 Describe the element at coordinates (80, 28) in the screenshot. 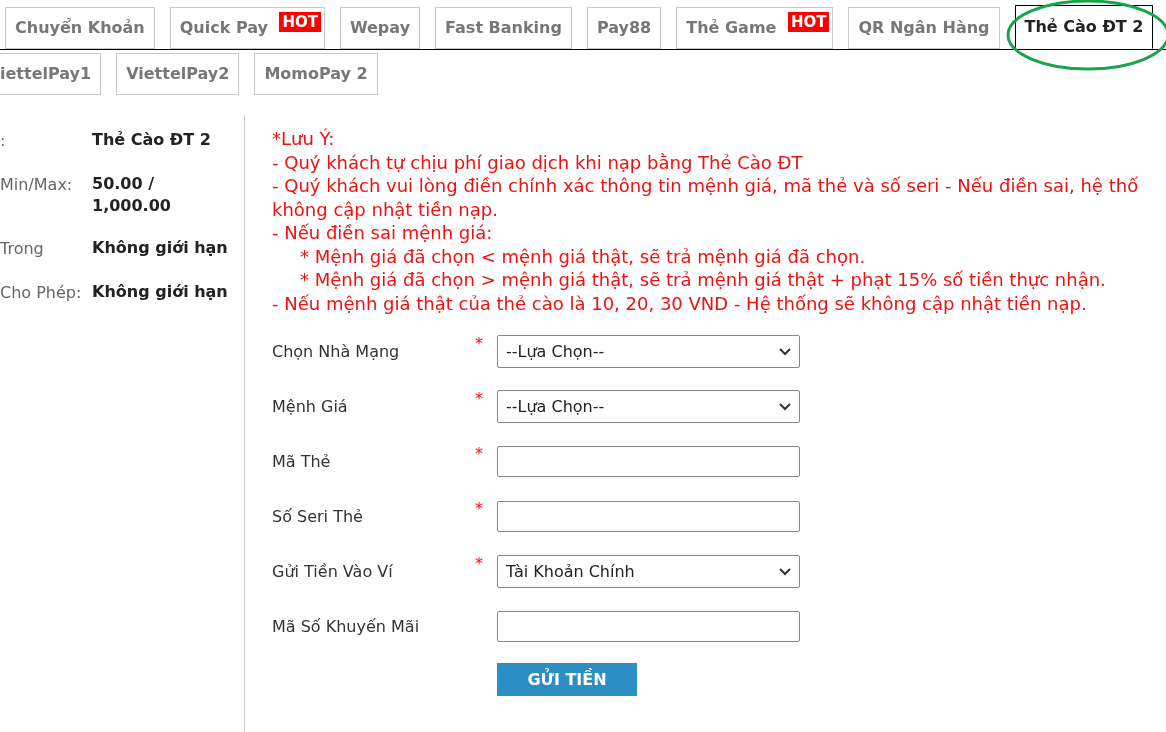

I see `tab: Chuyển Khoản` at that location.